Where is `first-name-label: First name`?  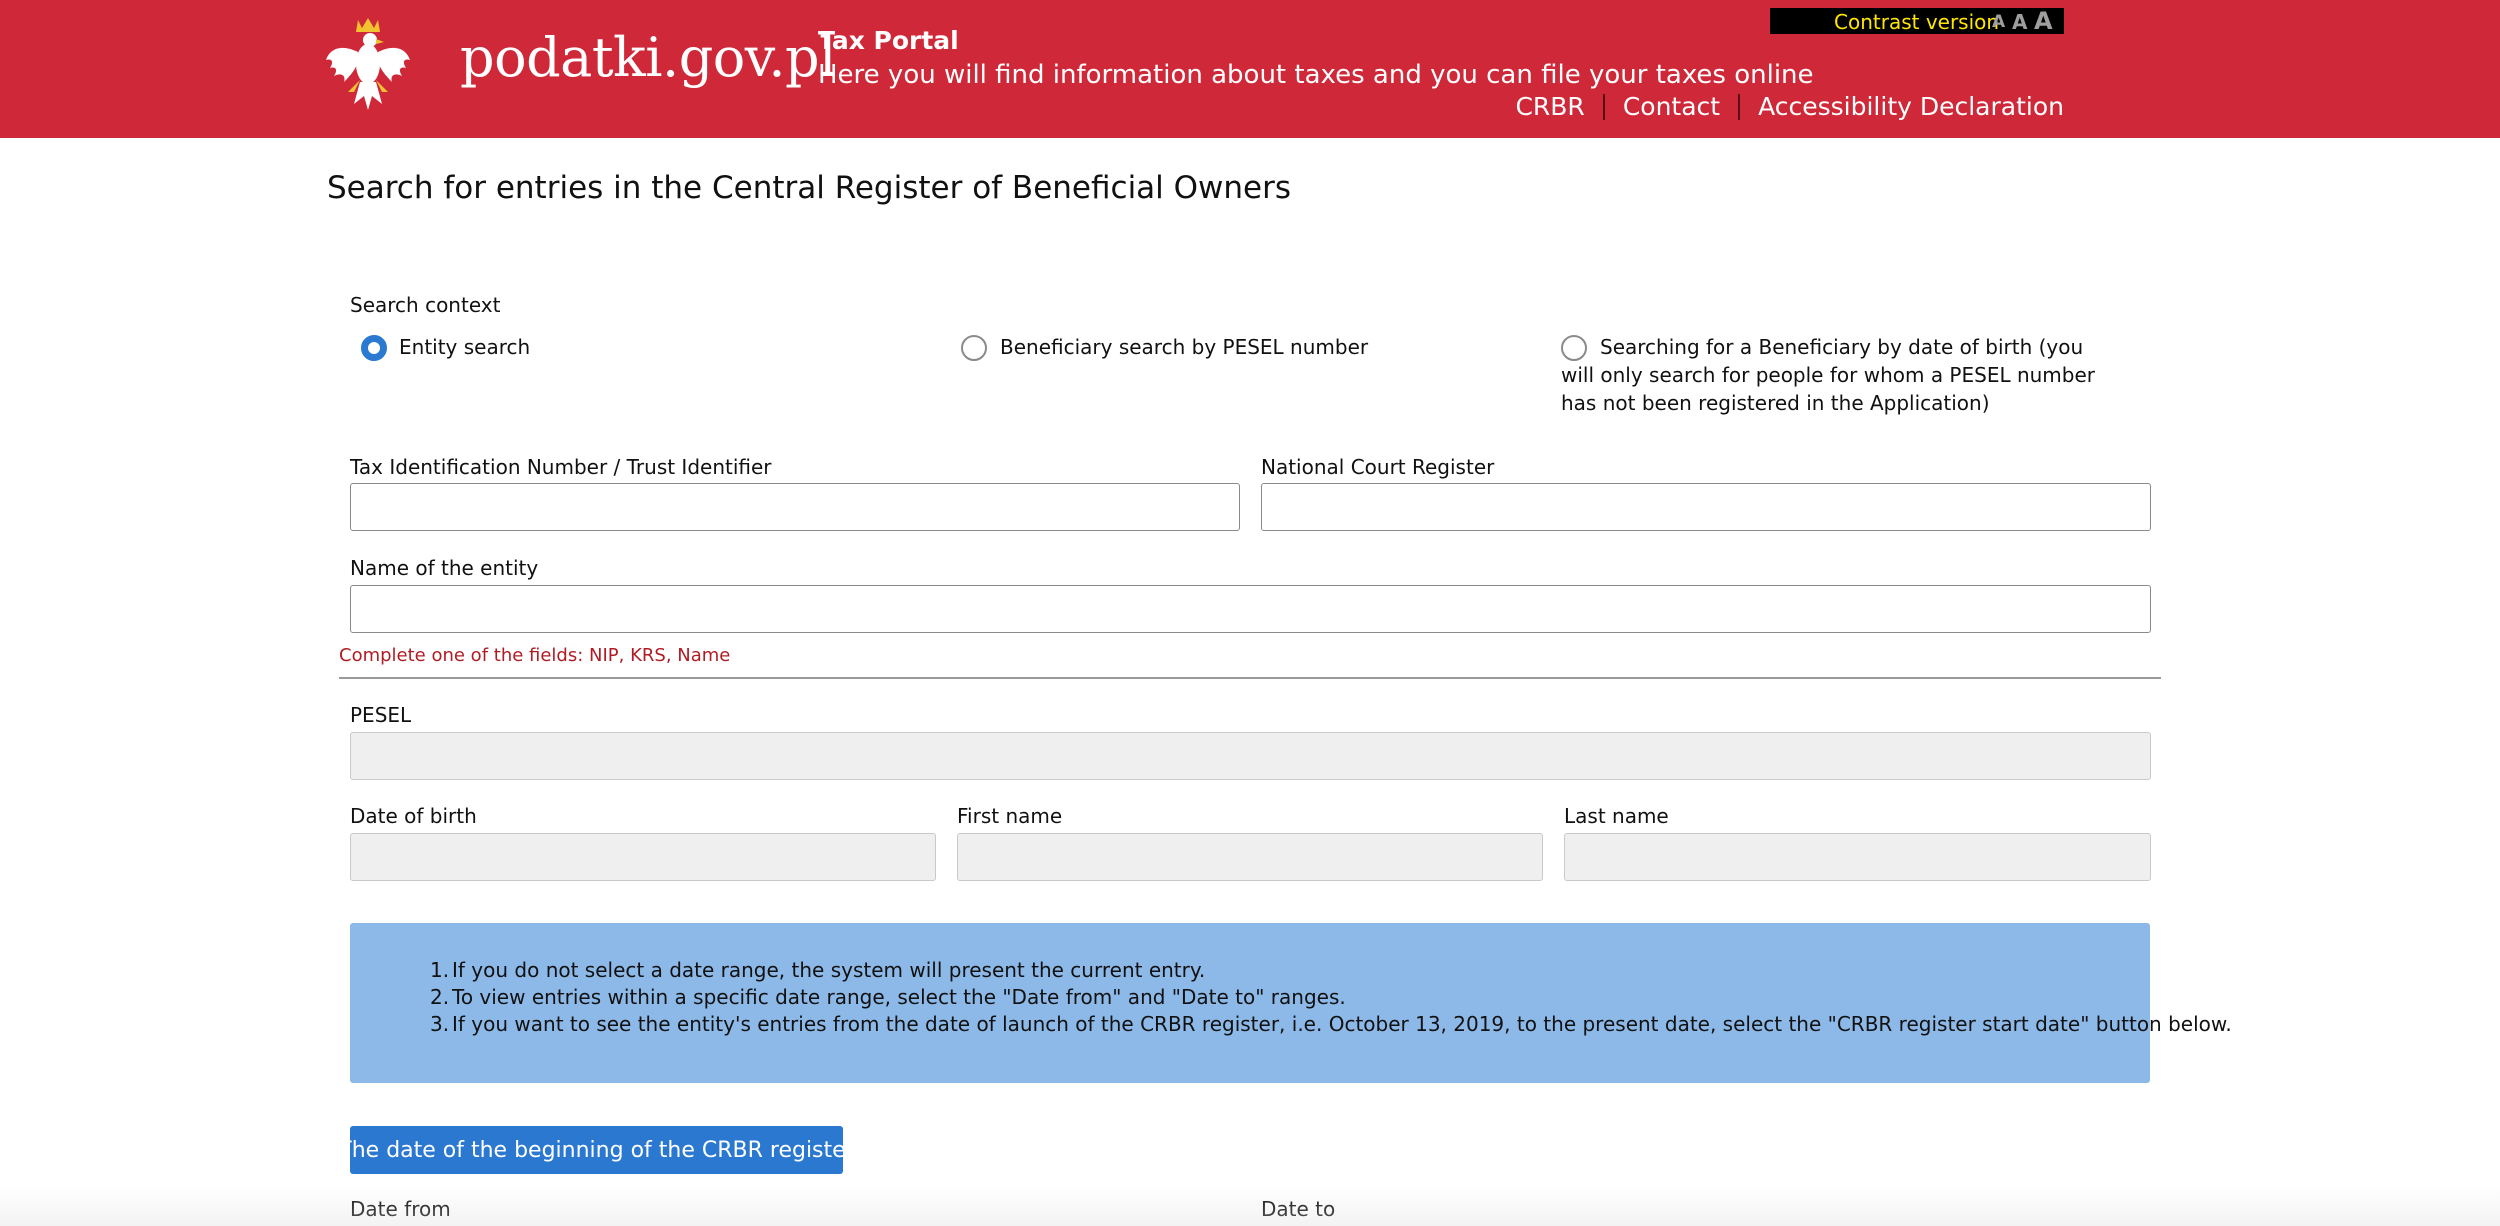
first-name-label: First name is located at coordinates (1010, 816).